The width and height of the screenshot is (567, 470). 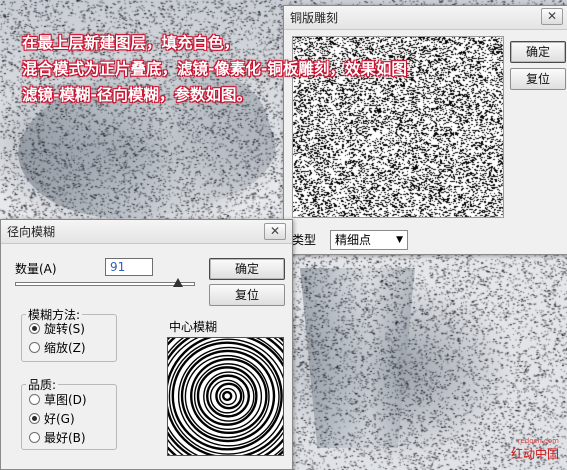 What do you see at coordinates (425, 18) in the screenshot?
I see `mezzotint-titlebar: 铜版雕刻` at bounding box center [425, 18].